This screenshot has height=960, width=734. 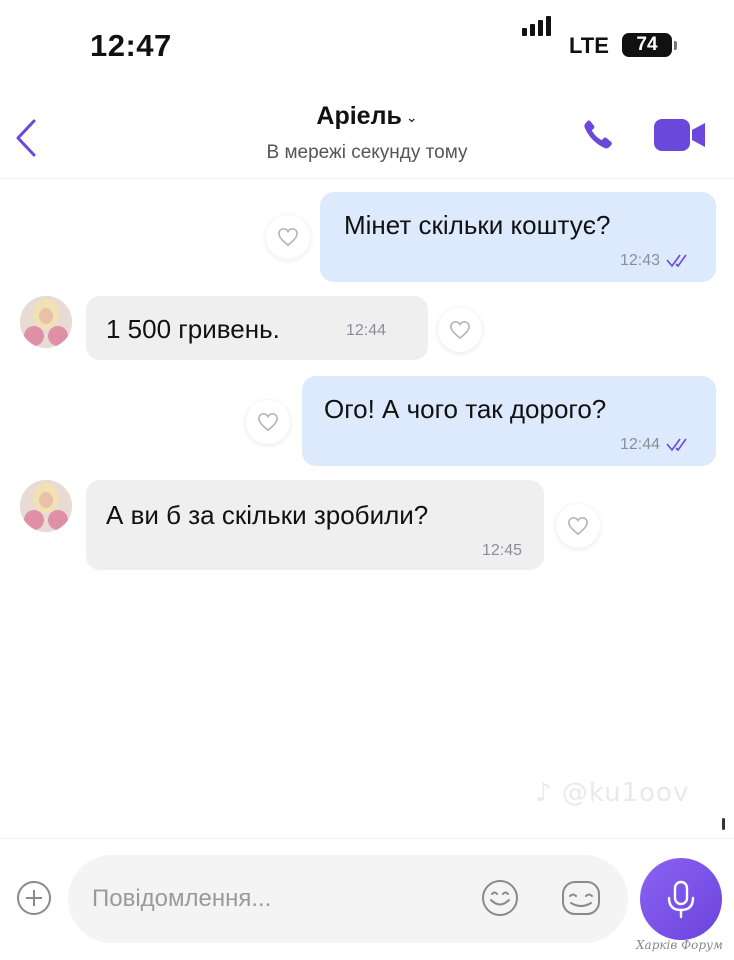 I want to click on sticker-button, so click(x=581, y=898).